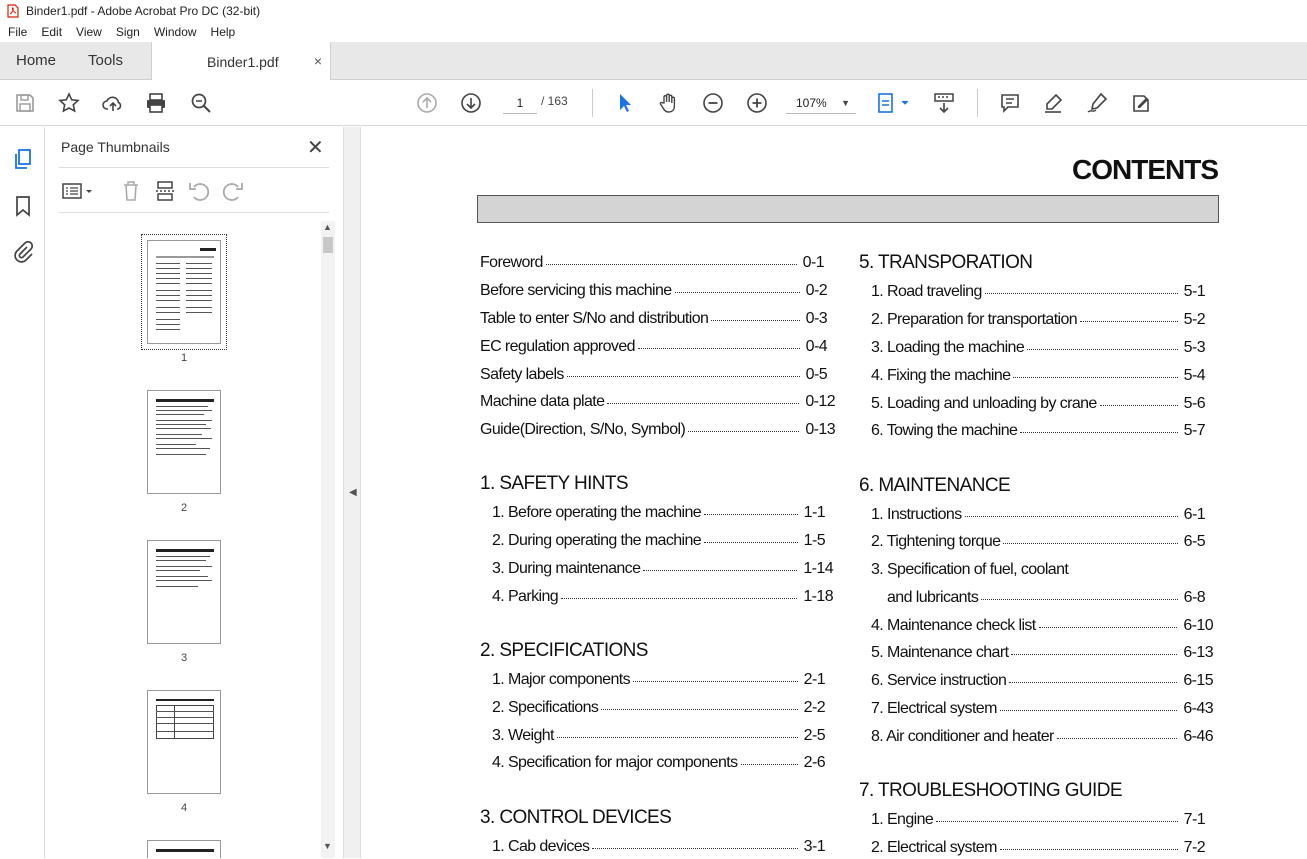  I want to click on scroll-up-icon: ▲, so click(327, 227).